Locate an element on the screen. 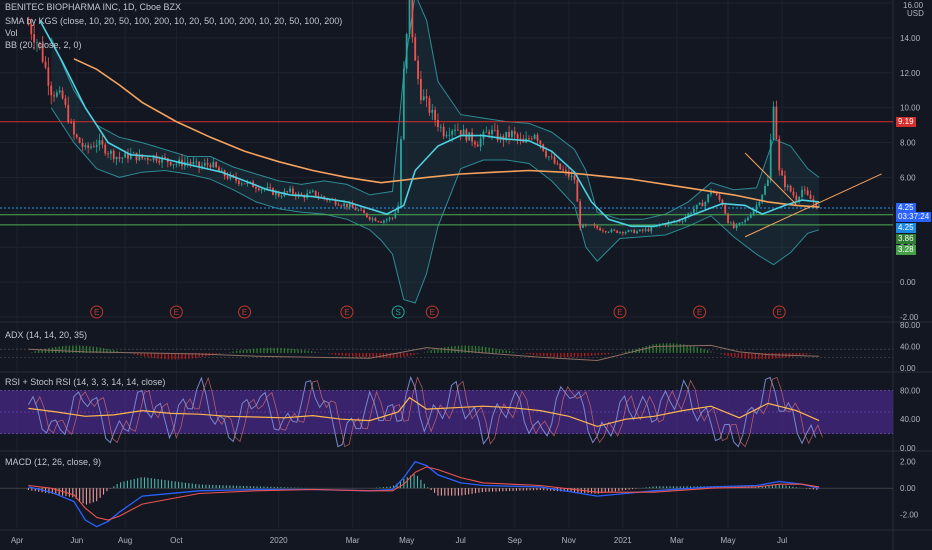 This screenshot has height=550, width=932. bb-legend: BB (20, close, 2, 0) is located at coordinates (43, 45).